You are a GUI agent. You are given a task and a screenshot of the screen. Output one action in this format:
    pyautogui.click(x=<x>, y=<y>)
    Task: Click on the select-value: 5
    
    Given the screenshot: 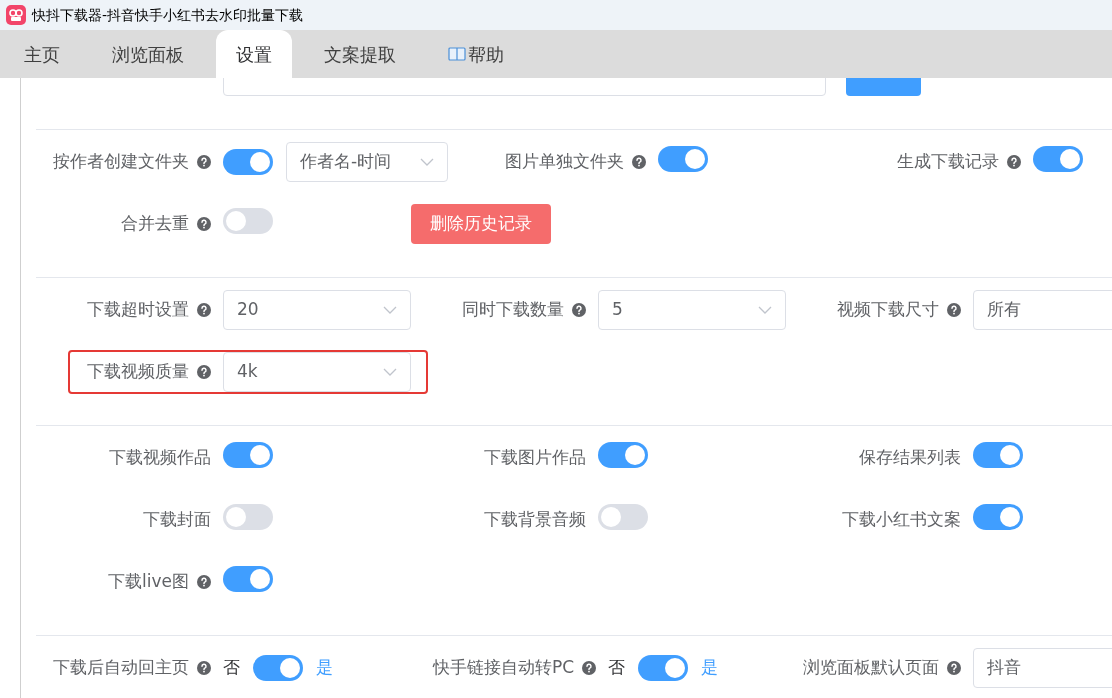 What is the action you would take?
    pyautogui.click(x=617, y=310)
    